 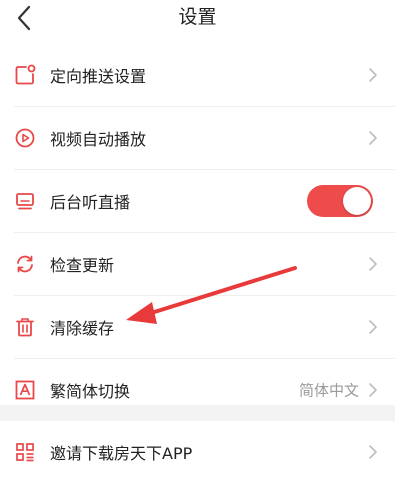 What do you see at coordinates (357, 201) in the screenshot?
I see `toggle-knob` at bounding box center [357, 201].